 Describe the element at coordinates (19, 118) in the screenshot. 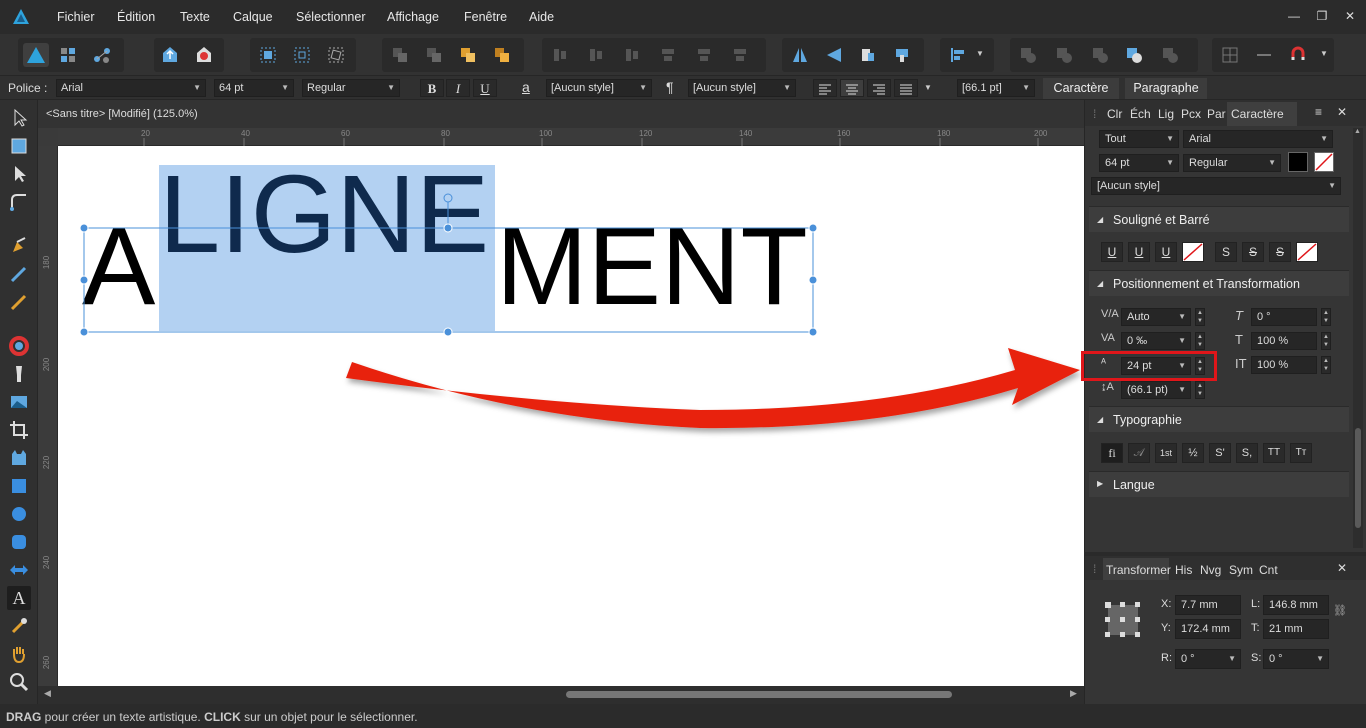

I see `move-tool-icon` at that location.